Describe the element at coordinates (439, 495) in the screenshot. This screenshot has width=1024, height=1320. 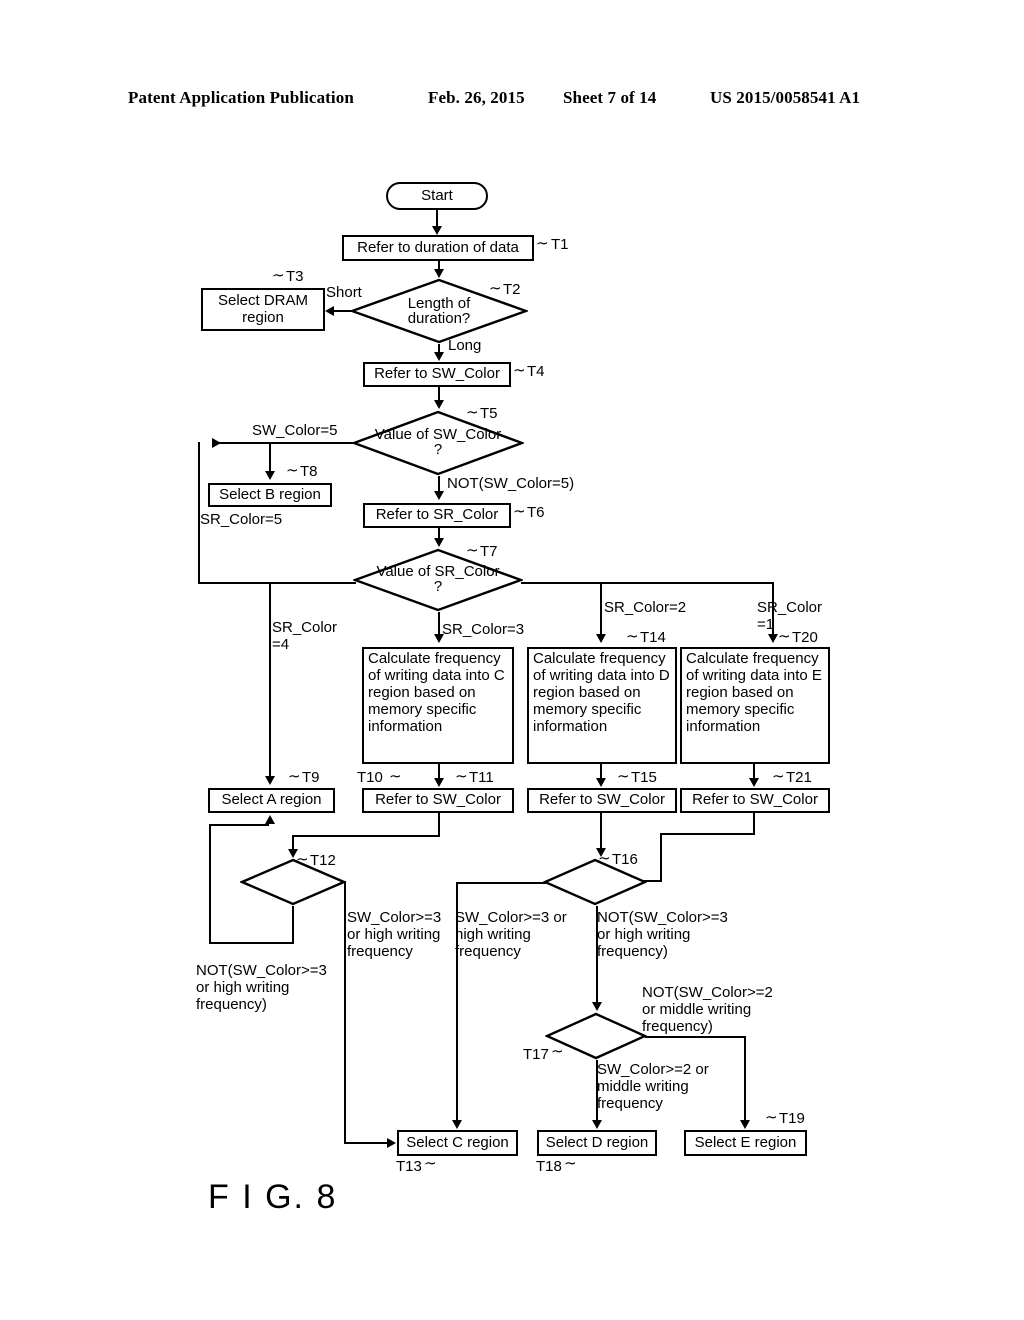
I see `arrowhead-t5-t6` at that location.